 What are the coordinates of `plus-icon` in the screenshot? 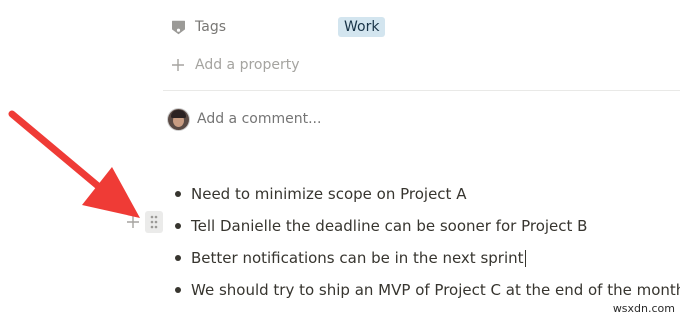 It's located at (178, 65).